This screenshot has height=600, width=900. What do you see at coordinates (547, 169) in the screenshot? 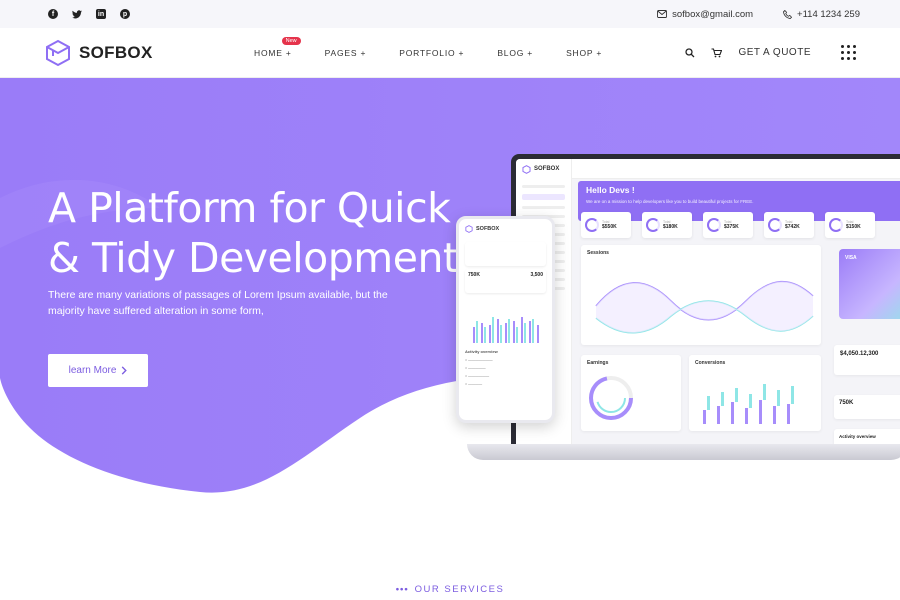
I see `dashboard-logo-text: SOFBOX` at bounding box center [547, 169].